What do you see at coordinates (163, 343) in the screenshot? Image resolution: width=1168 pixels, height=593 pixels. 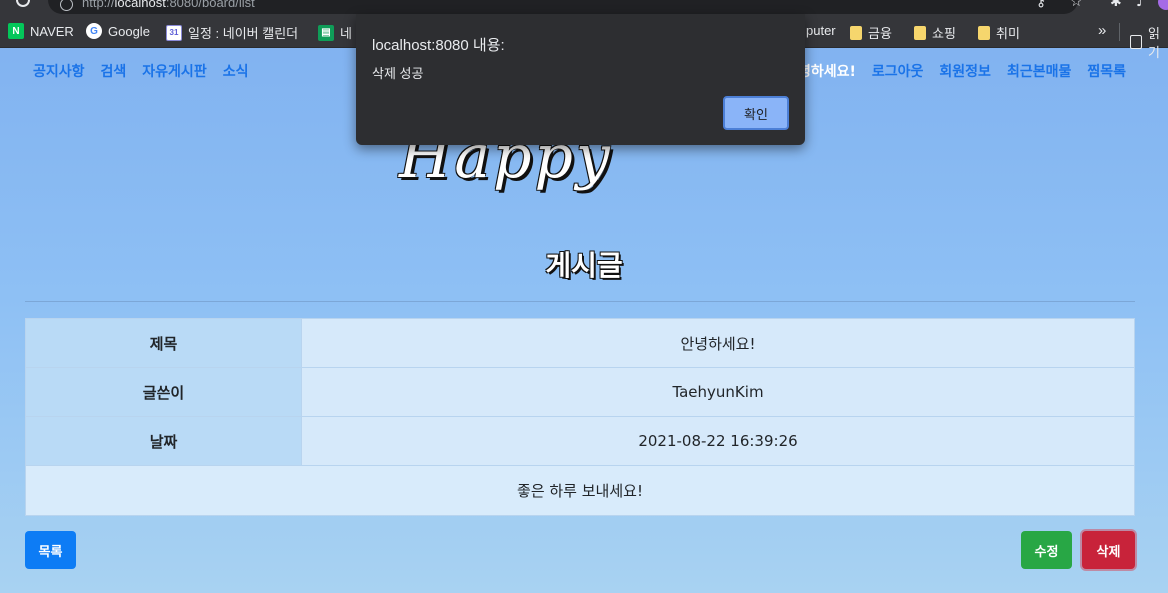 I see `title-label: 제목` at bounding box center [163, 343].